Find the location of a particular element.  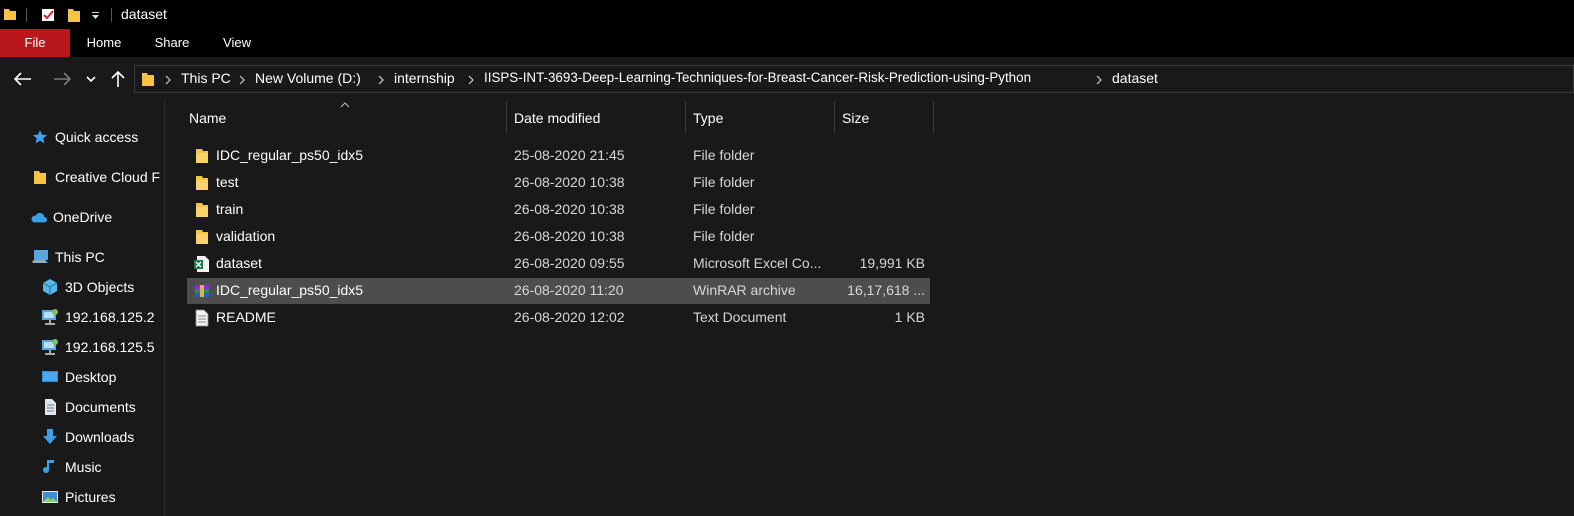

star-icon is located at coordinates (40, 137).